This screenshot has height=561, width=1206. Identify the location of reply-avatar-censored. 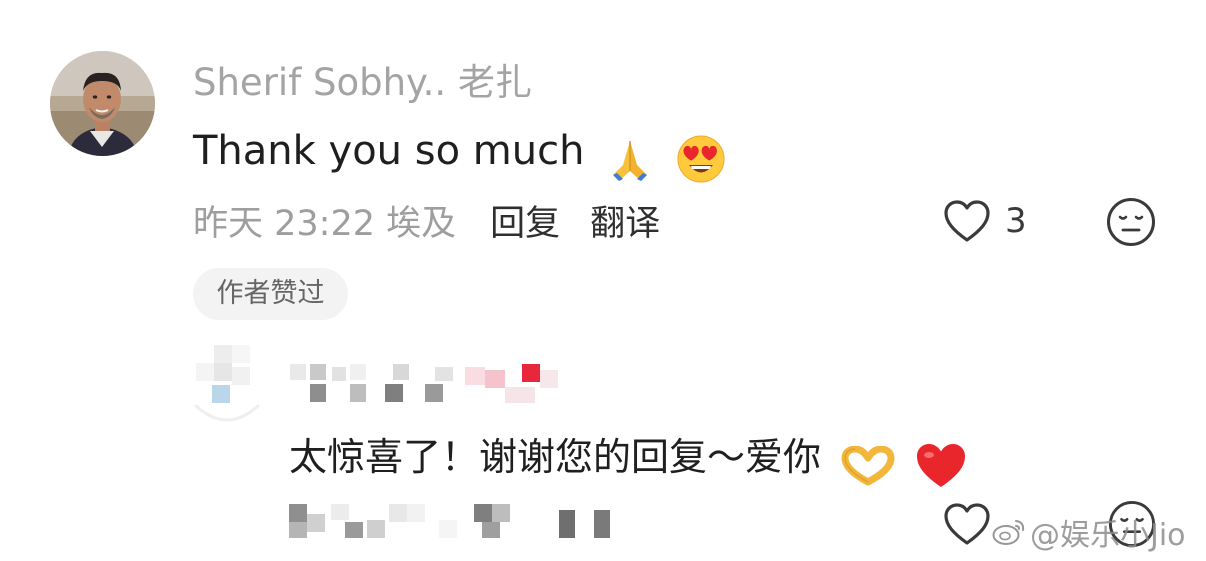
(227, 385).